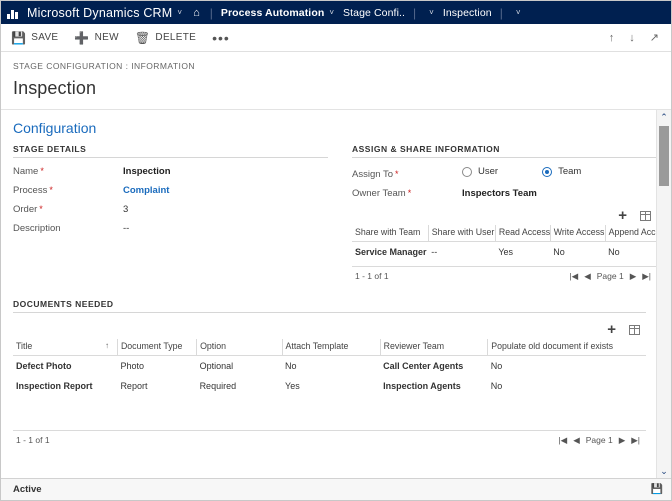 This screenshot has height=501, width=672. I want to click on documents-grid-record-count: 1 - 1 of 1, so click(33, 440).